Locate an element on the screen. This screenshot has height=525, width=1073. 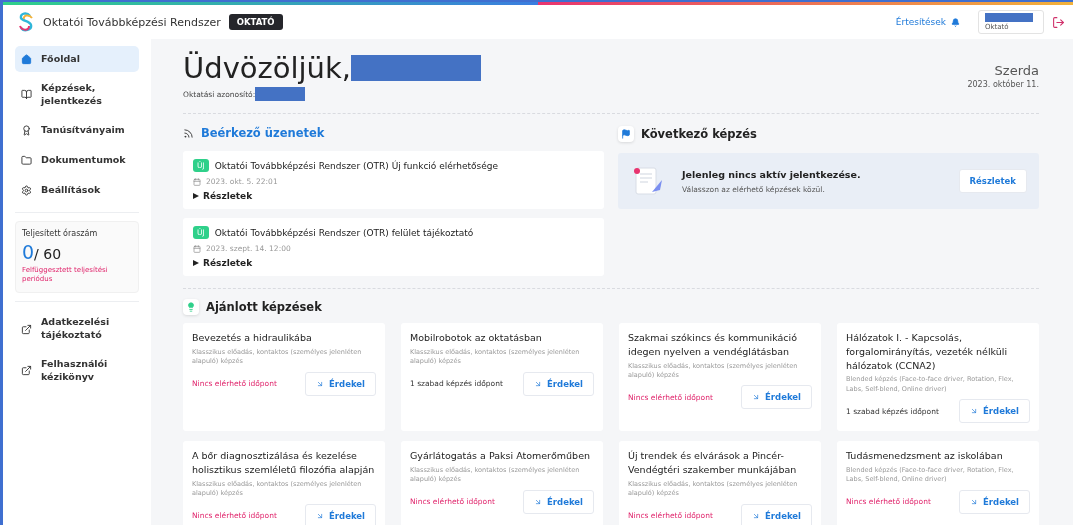
bell-icon is located at coordinates (955, 22).